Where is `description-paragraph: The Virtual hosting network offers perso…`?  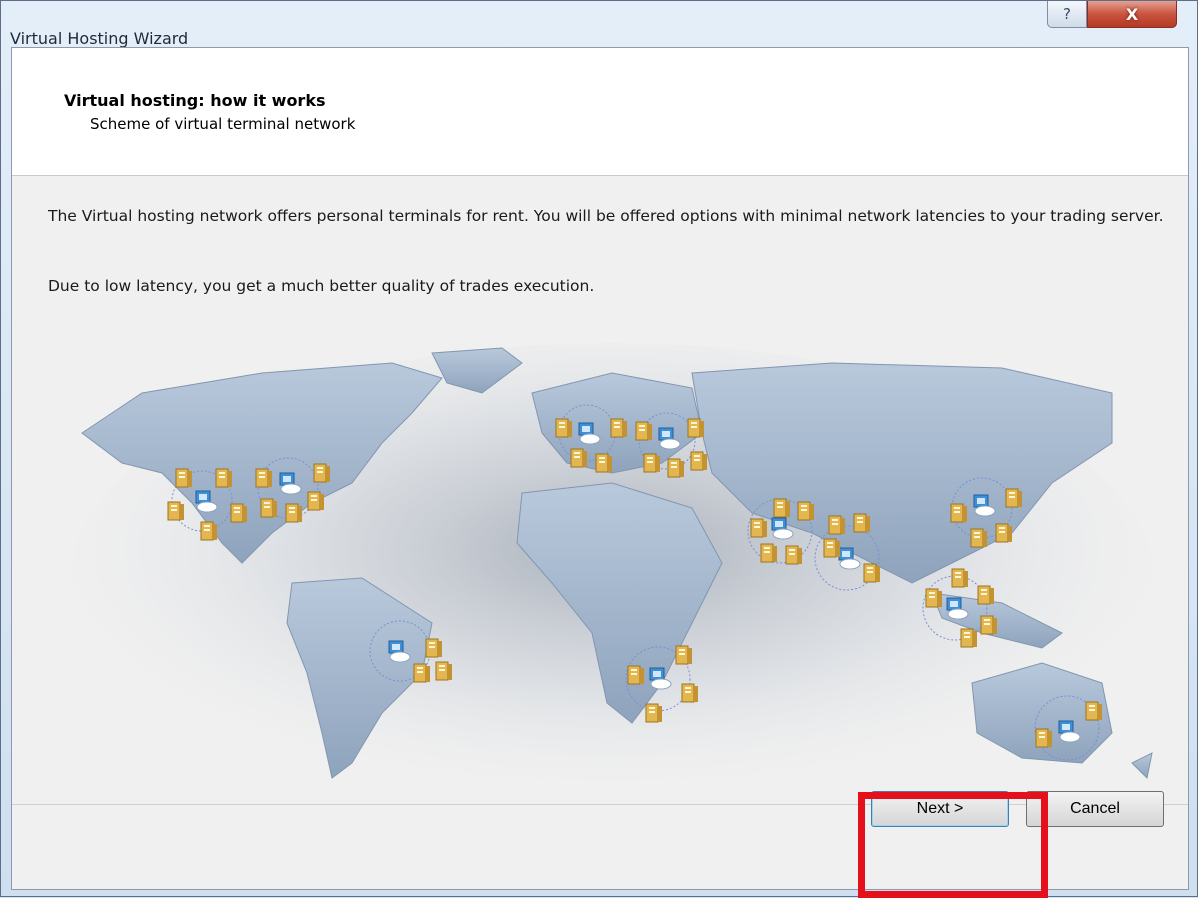 description-paragraph: The Virtual hosting network offers perso… is located at coordinates (606, 216).